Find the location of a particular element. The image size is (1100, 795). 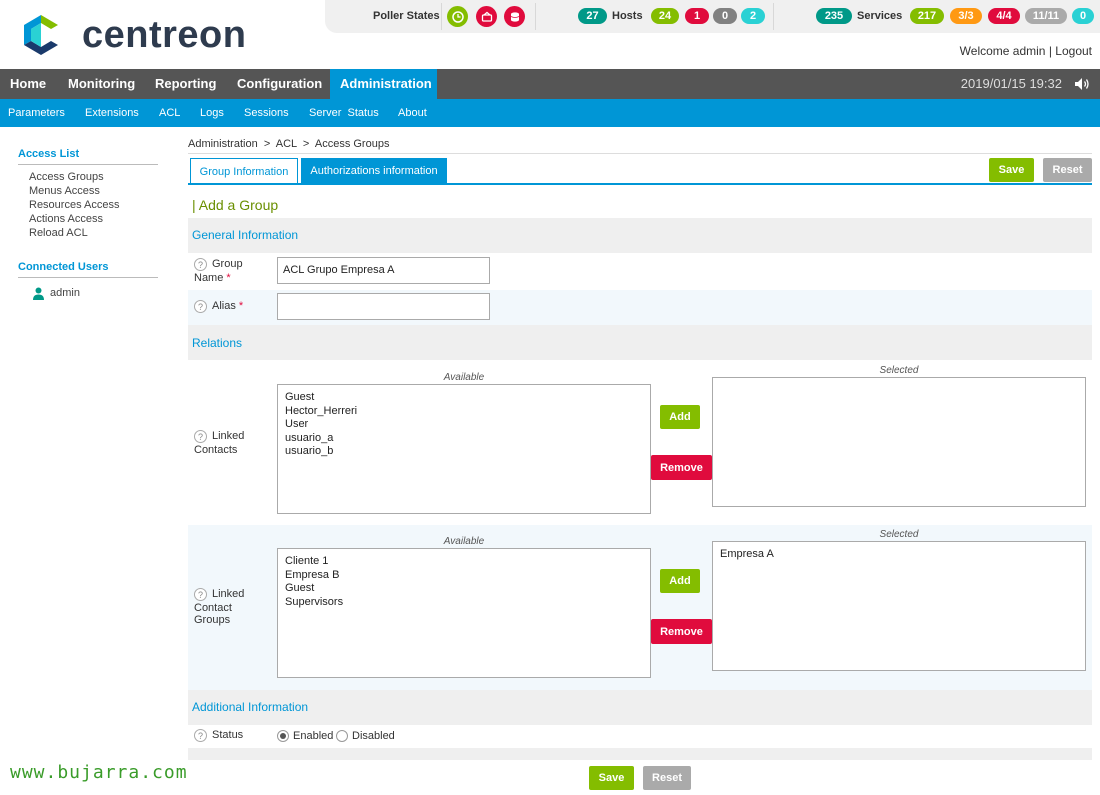

subnav-acl: ACL is located at coordinates (169, 113).